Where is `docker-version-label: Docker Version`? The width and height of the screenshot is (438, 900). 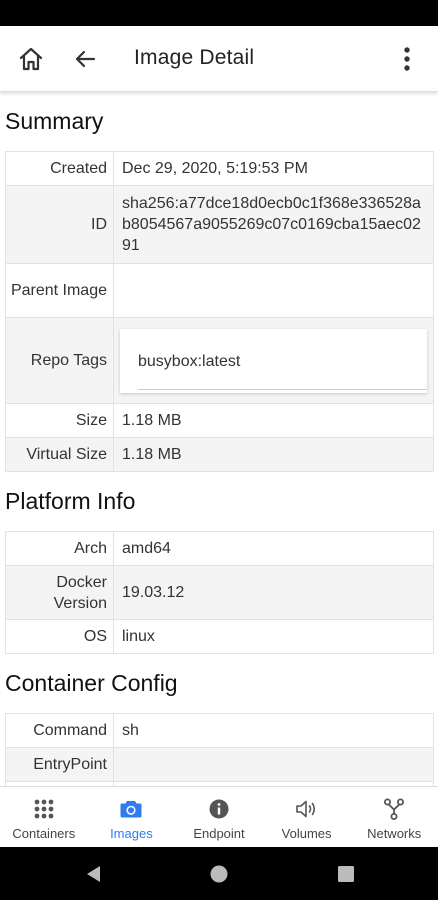
docker-version-label: Docker Version is located at coordinates (59, 592).